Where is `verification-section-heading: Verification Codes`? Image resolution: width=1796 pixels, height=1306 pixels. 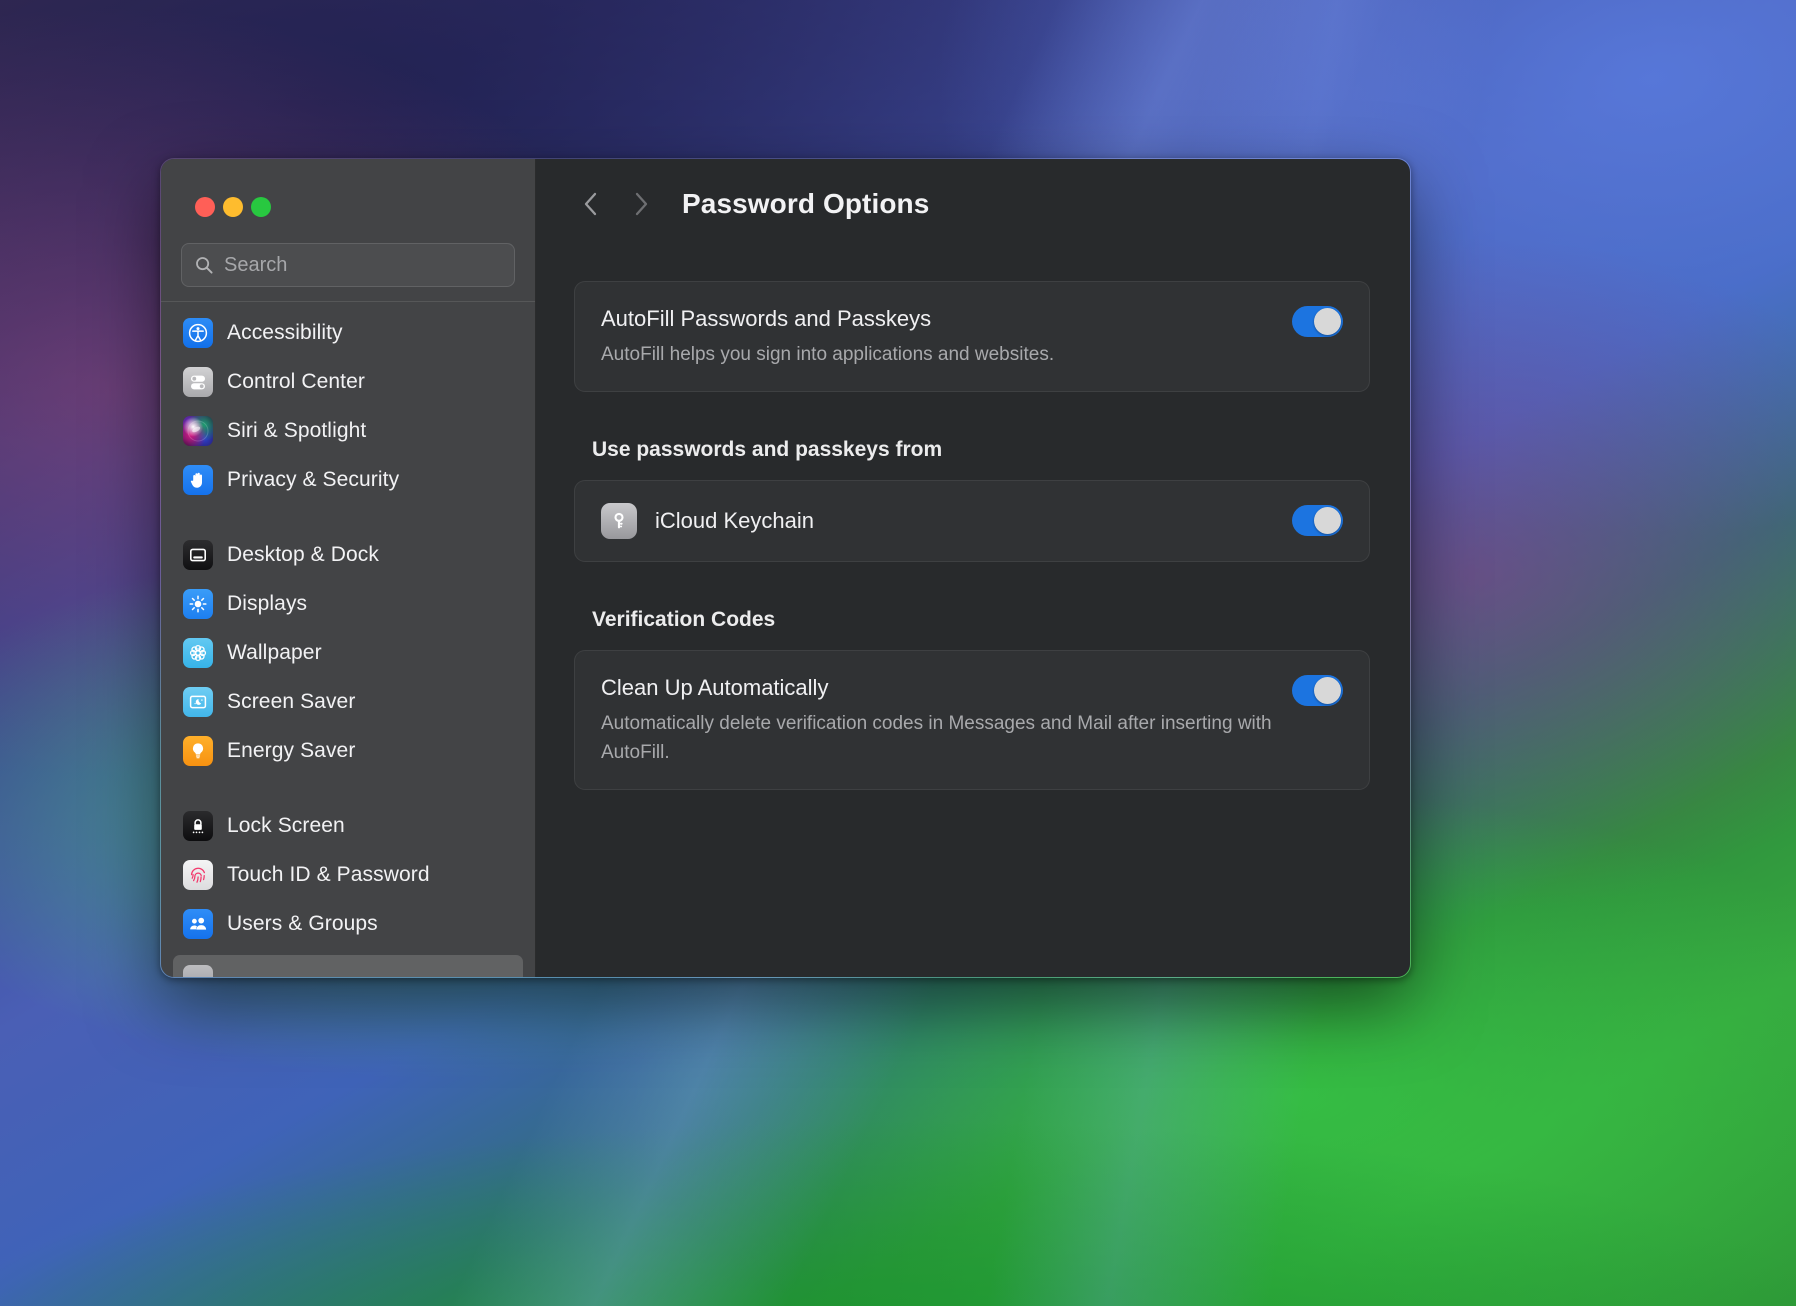 verification-section-heading: Verification Codes is located at coordinates (684, 619).